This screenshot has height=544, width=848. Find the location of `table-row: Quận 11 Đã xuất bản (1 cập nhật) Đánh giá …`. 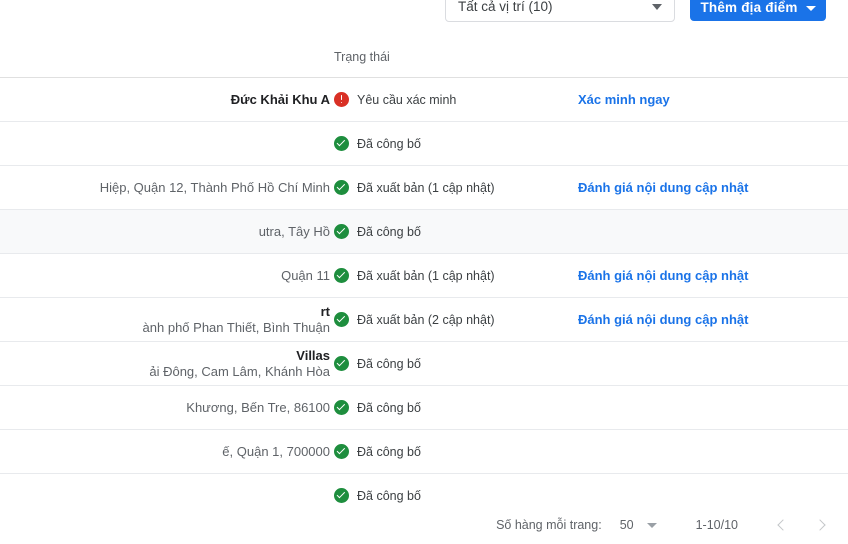

table-row: Quận 11 Đã xuất bản (1 cập nhật) Đánh giá … is located at coordinates (424, 276).